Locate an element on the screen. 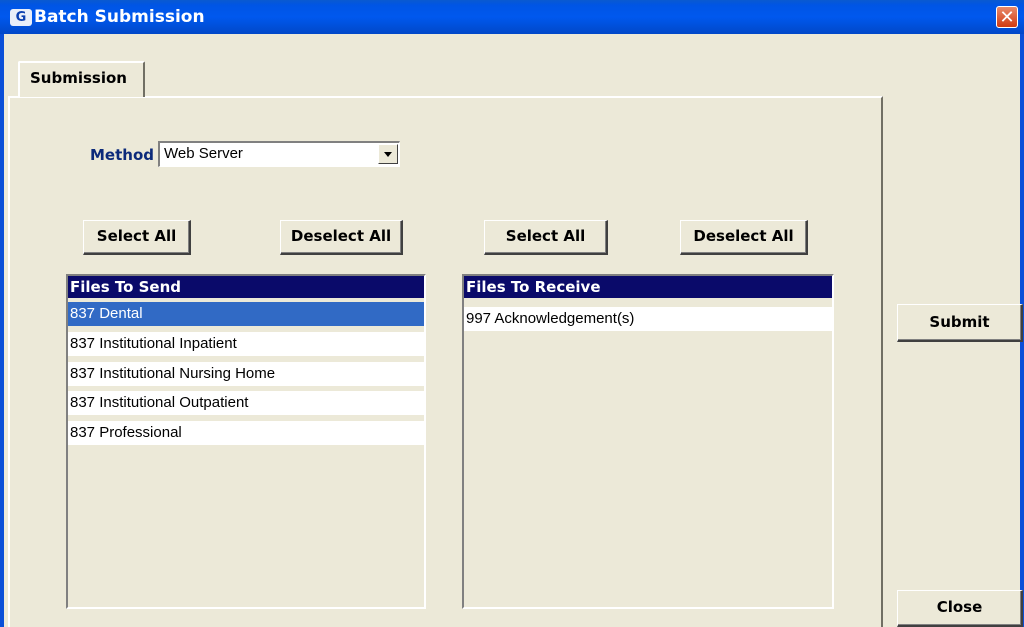 This screenshot has height=627, width=1024. list-item: 837 Institutional Outpatient is located at coordinates (246, 403).